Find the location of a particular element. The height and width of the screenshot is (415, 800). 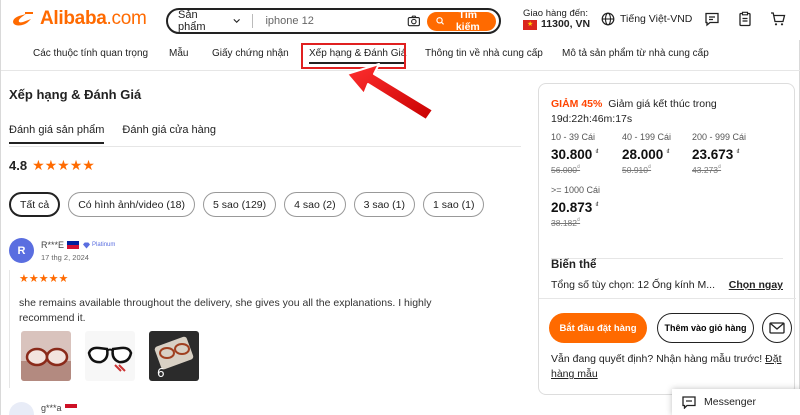

search-bar: Sản phẩm Tìm kiếm is located at coordinates (333, 21).